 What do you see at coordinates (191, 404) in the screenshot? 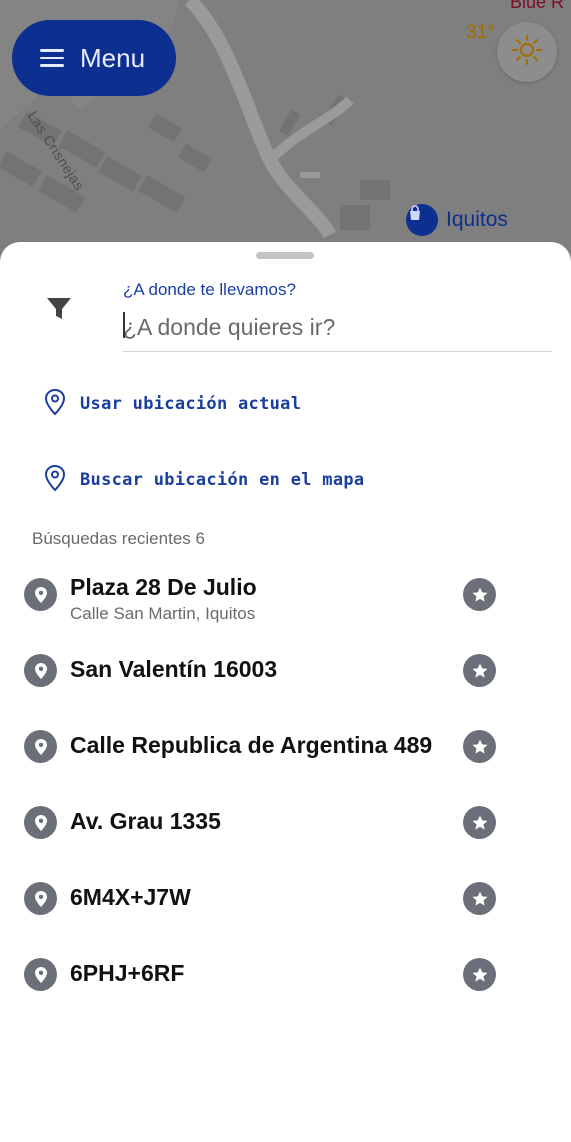
I see `use-current-location-label: Usar ubicación actual` at bounding box center [191, 404].